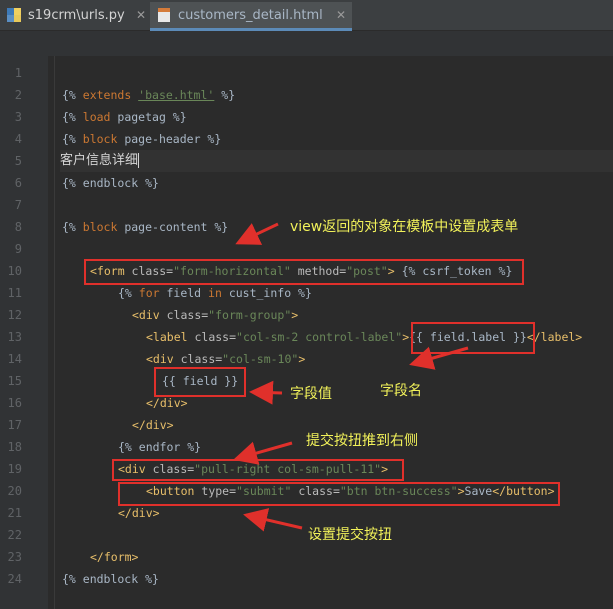 The width and height of the screenshot is (613, 609). Describe the element at coordinates (350, 535) in the screenshot. I see `annotation-submit-button: 设置提交按扭` at that location.